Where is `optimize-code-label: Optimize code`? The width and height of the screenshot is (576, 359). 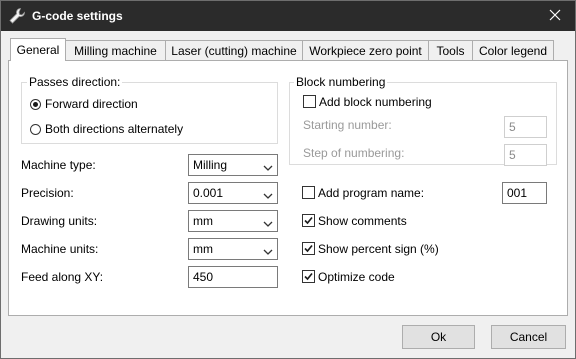
optimize-code-label: Optimize code is located at coordinates (356, 277).